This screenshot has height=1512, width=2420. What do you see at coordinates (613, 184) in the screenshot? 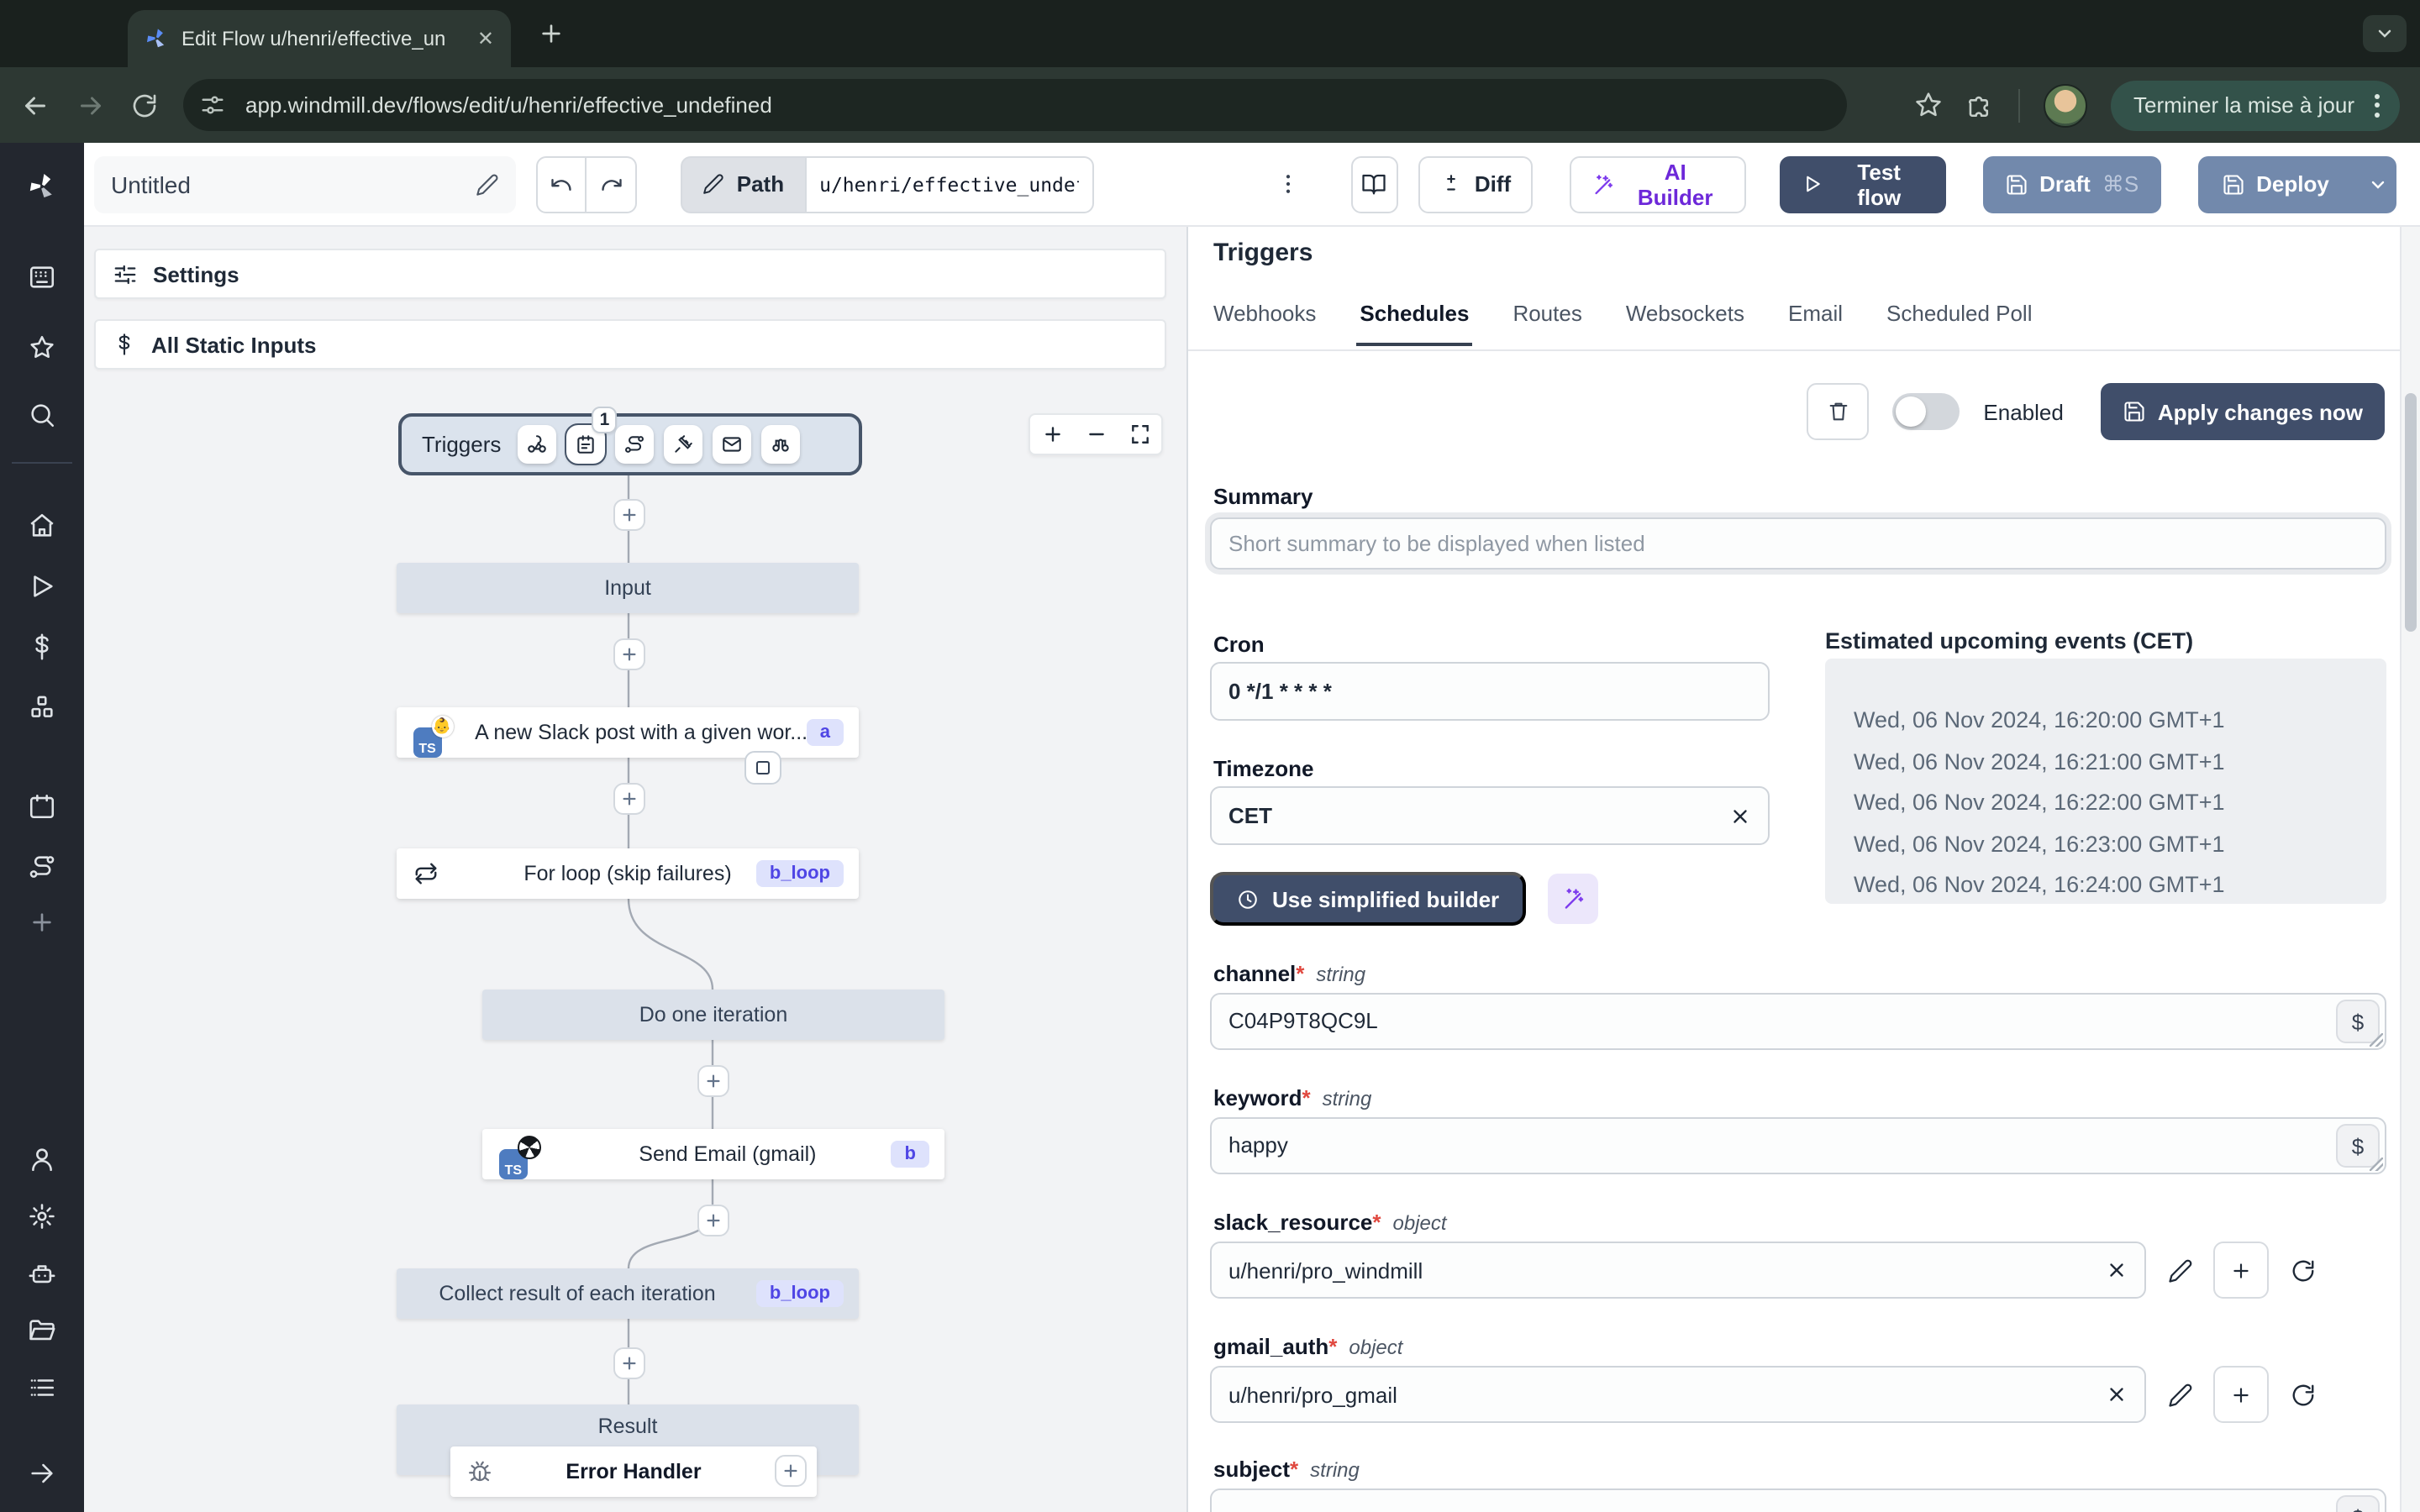
I see `redo-button` at bounding box center [613, 184].